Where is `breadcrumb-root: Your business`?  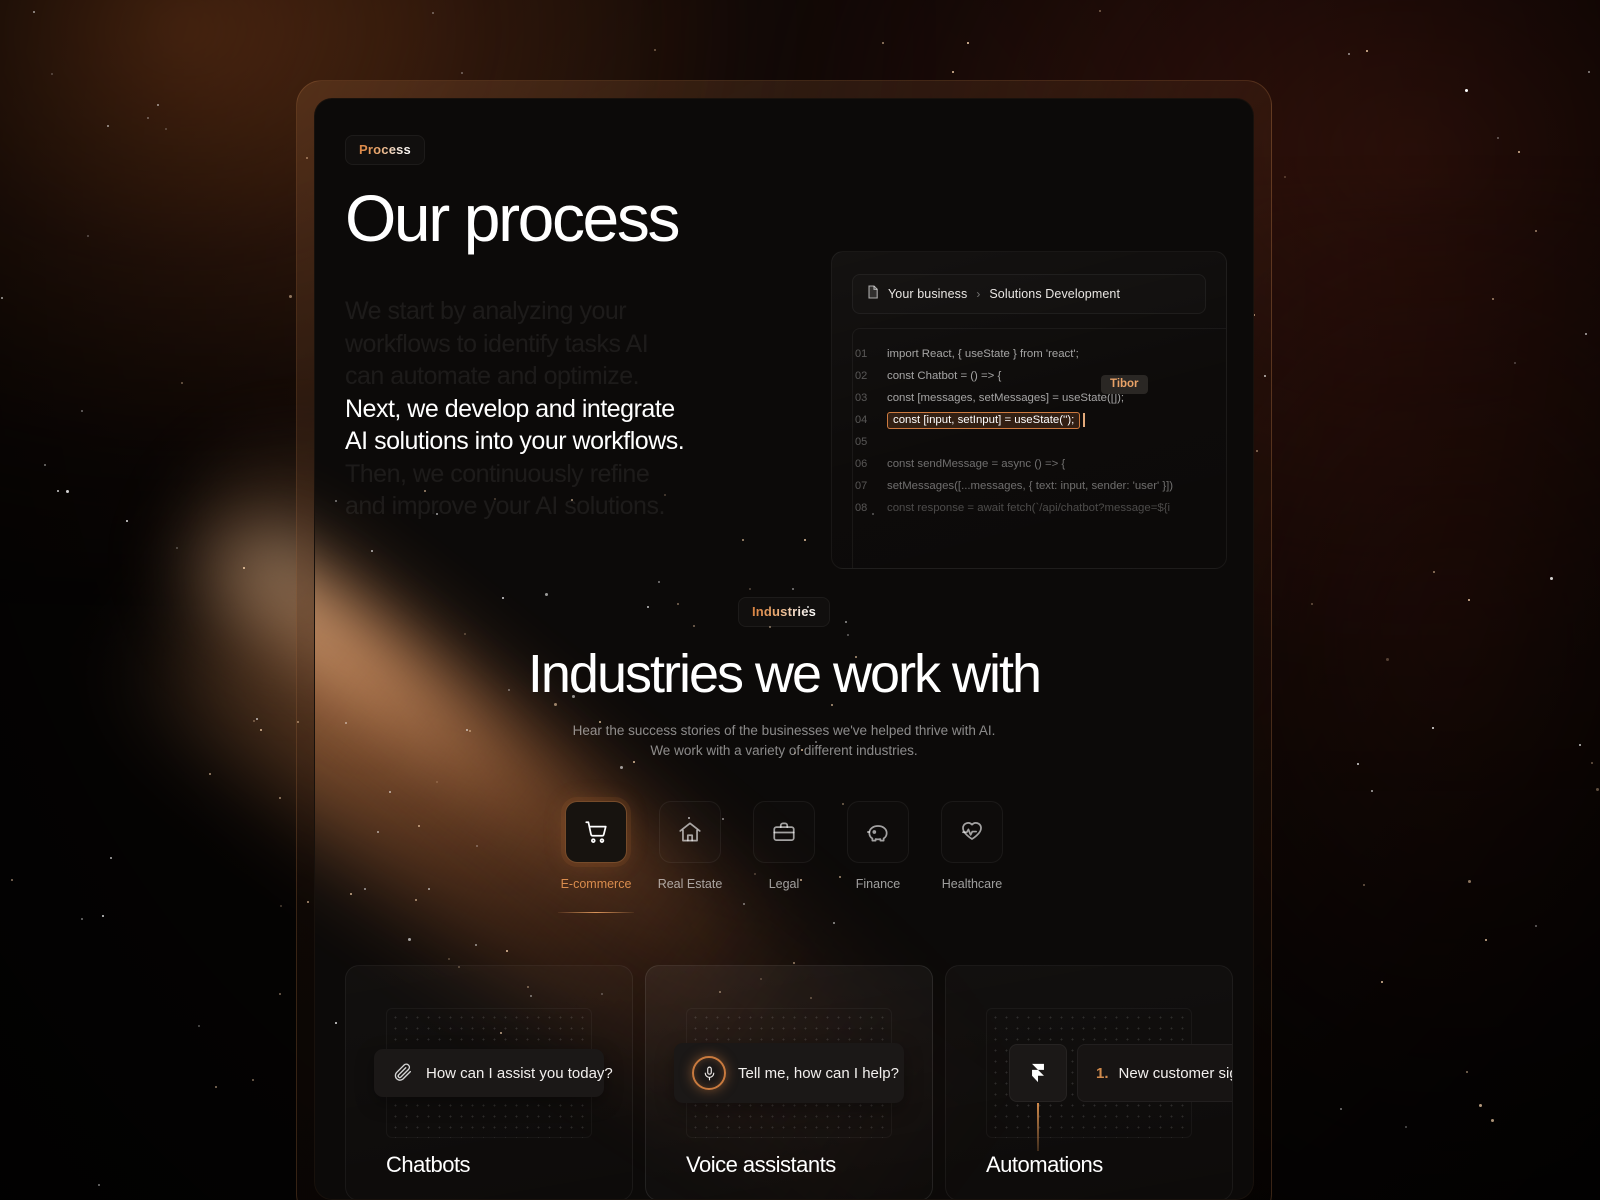 breadcrumb-root: Your business is located at coordinates (927, 294).